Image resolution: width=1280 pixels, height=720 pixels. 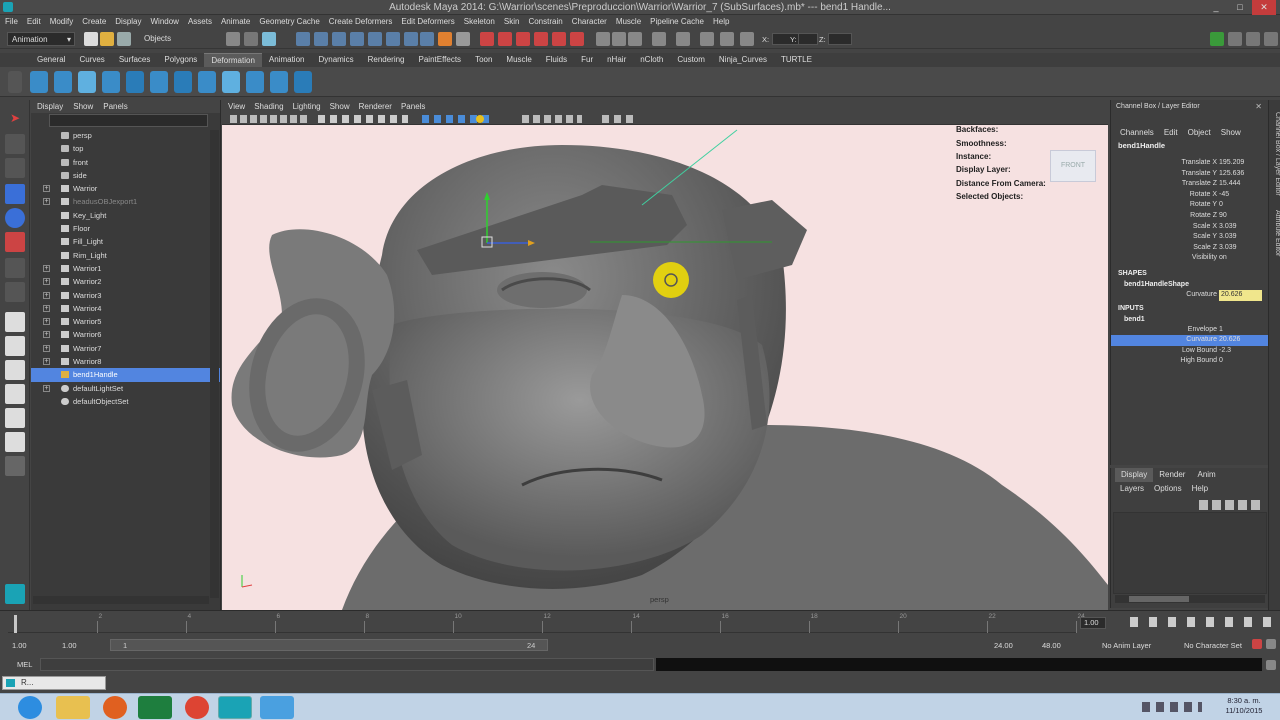 I want to click on squash-icon, so click(x=207, y=82).